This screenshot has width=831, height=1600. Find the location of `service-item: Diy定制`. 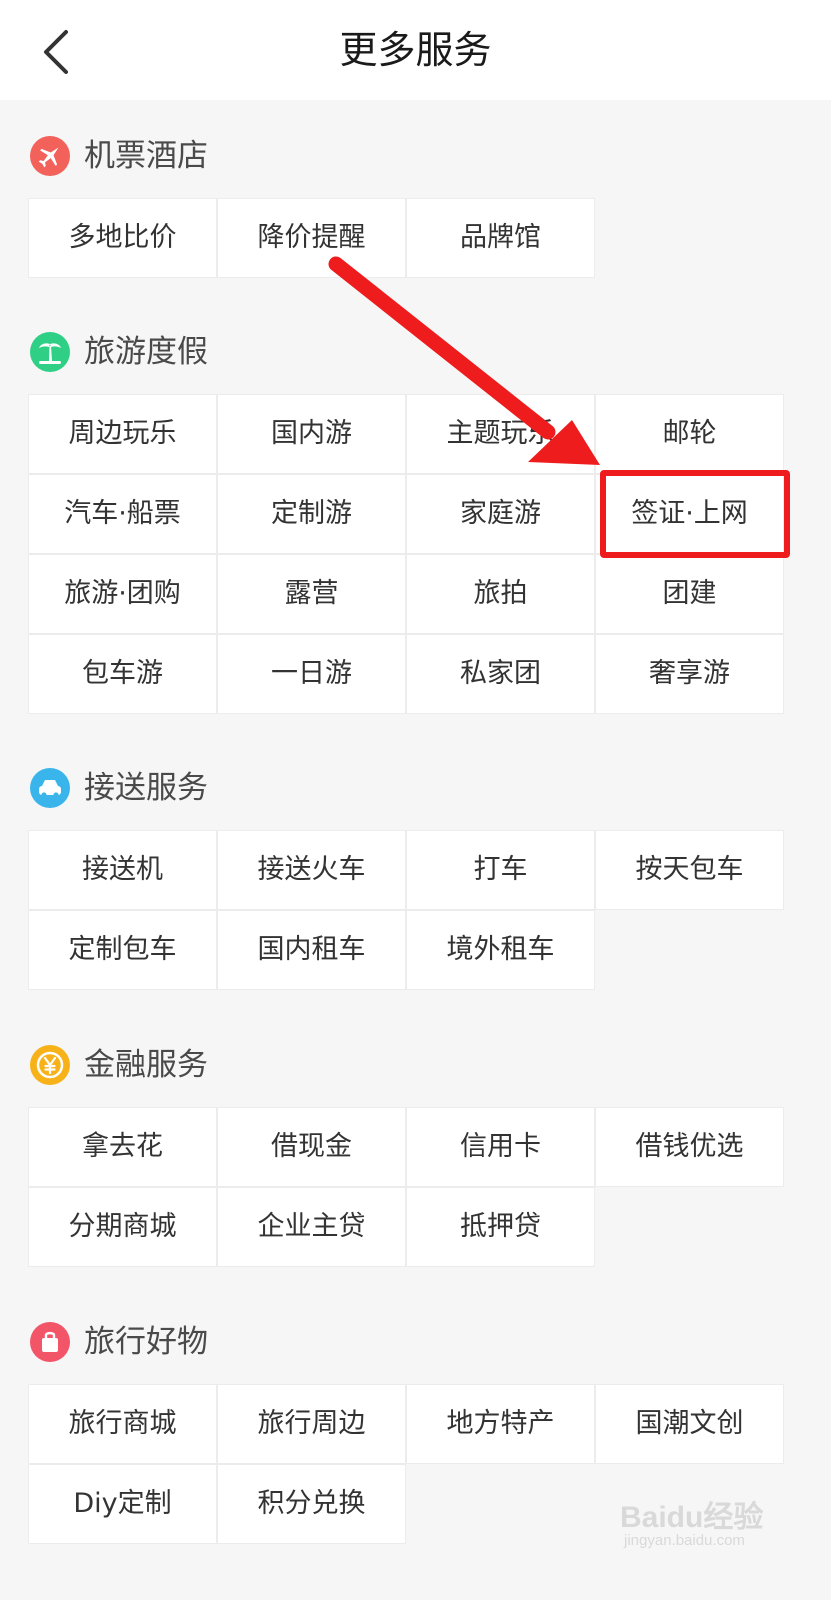

service-item: Diy定制 is located at coordinates (122, 1504).